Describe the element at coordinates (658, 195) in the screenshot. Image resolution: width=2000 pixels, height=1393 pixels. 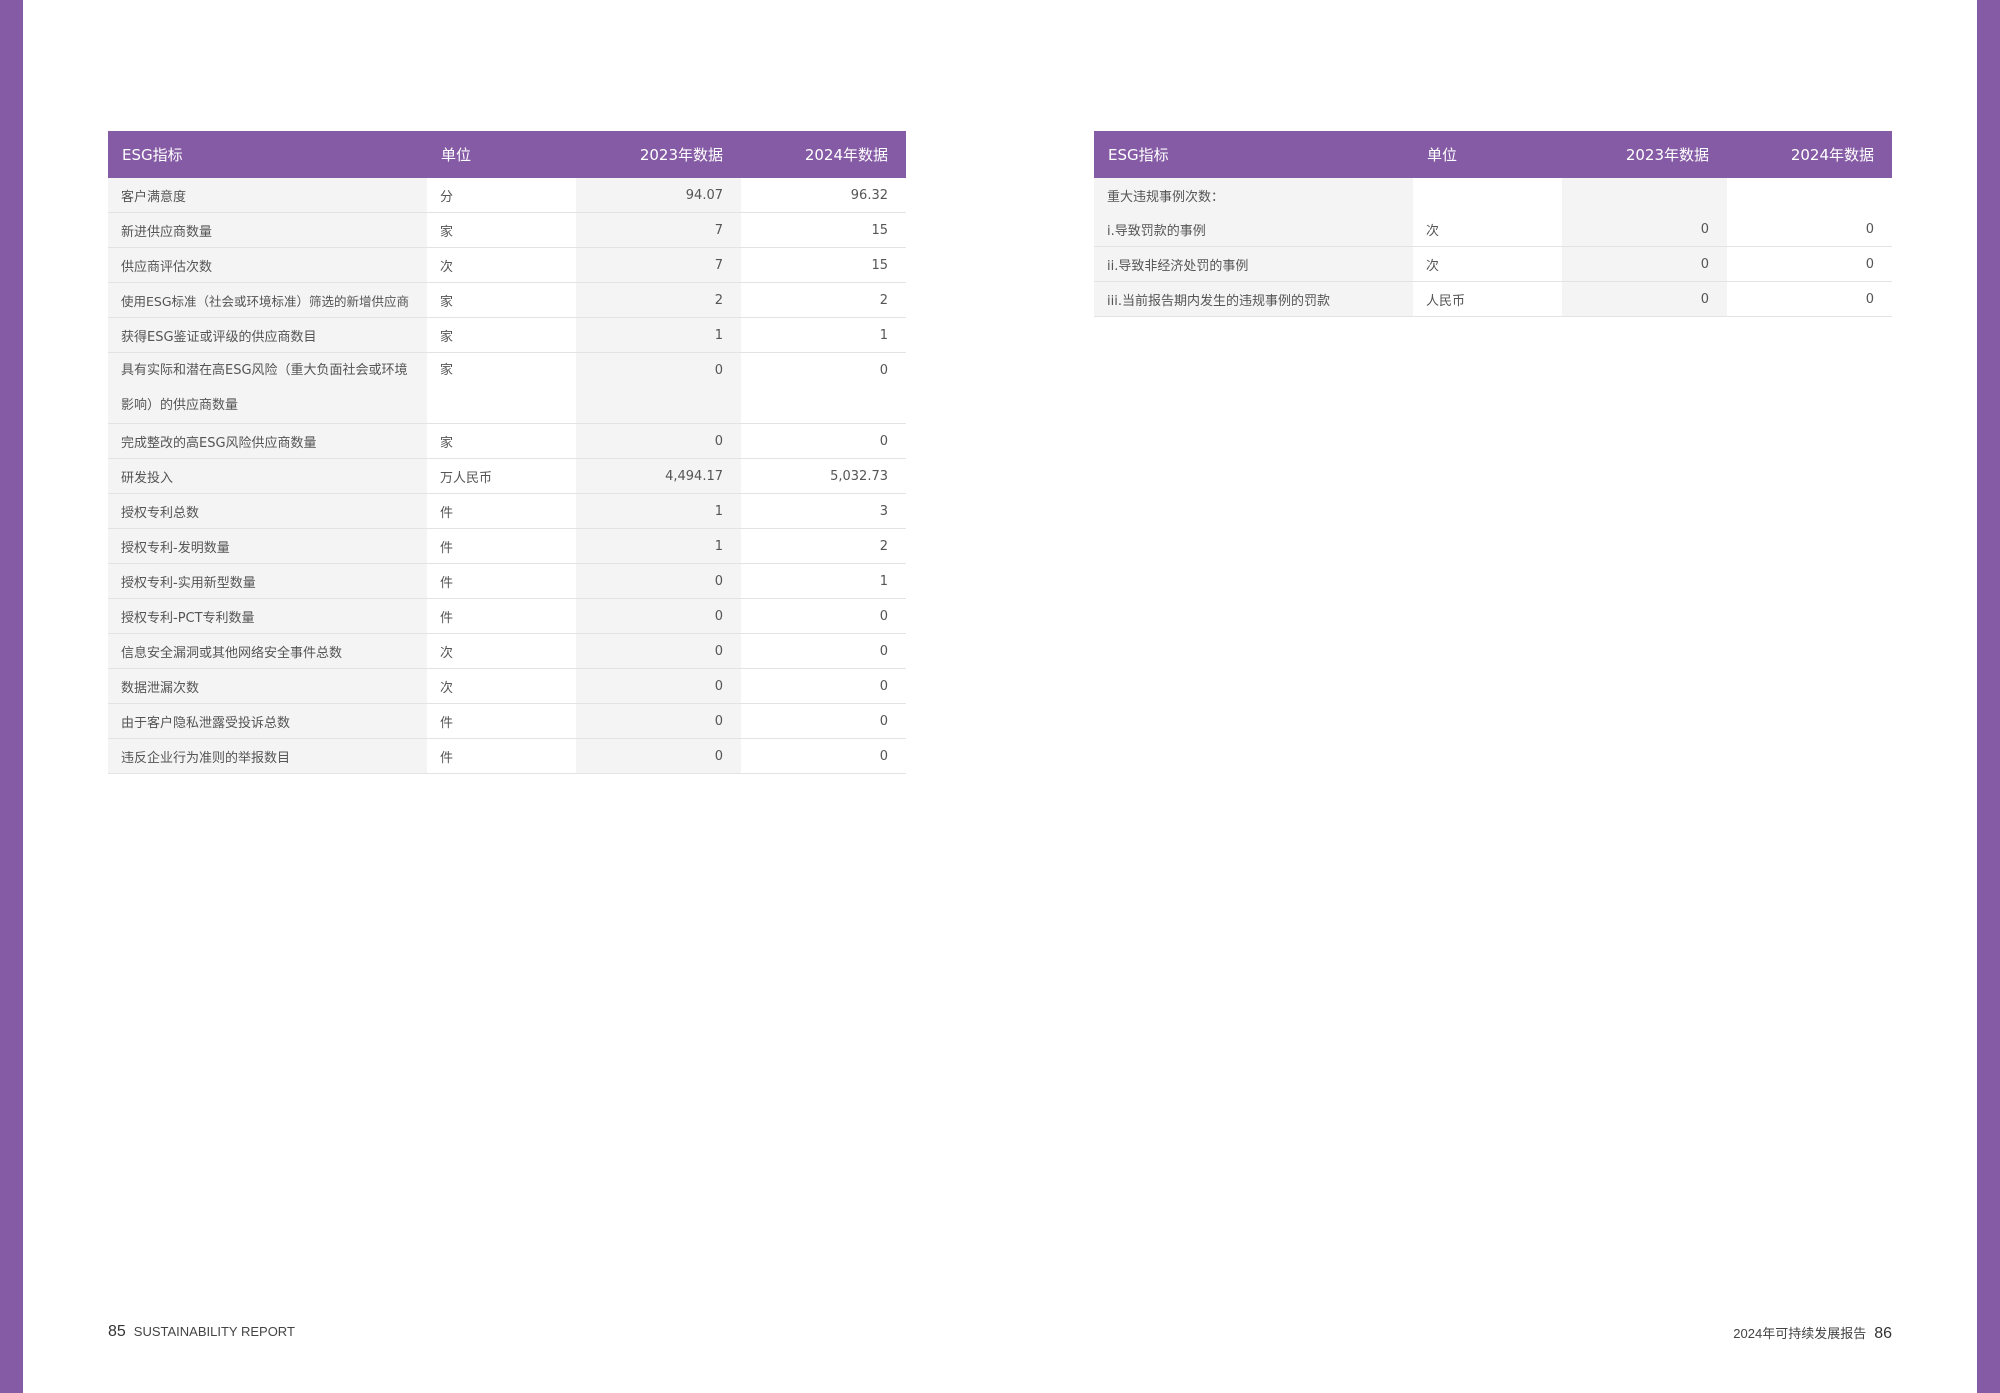
I see `cell-2023: 94.07` at that location.